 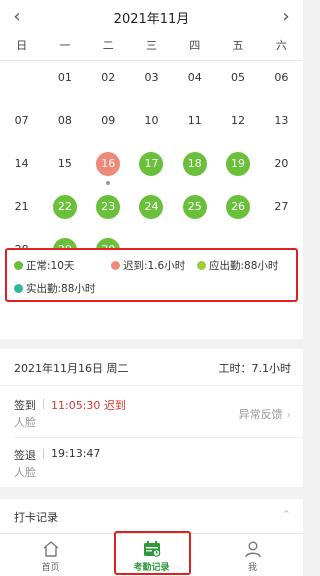 What do you see at coordinates (151, 19) in the screenshot?
I see `month-title: 2021年11月` at bounding box center [151, 19].